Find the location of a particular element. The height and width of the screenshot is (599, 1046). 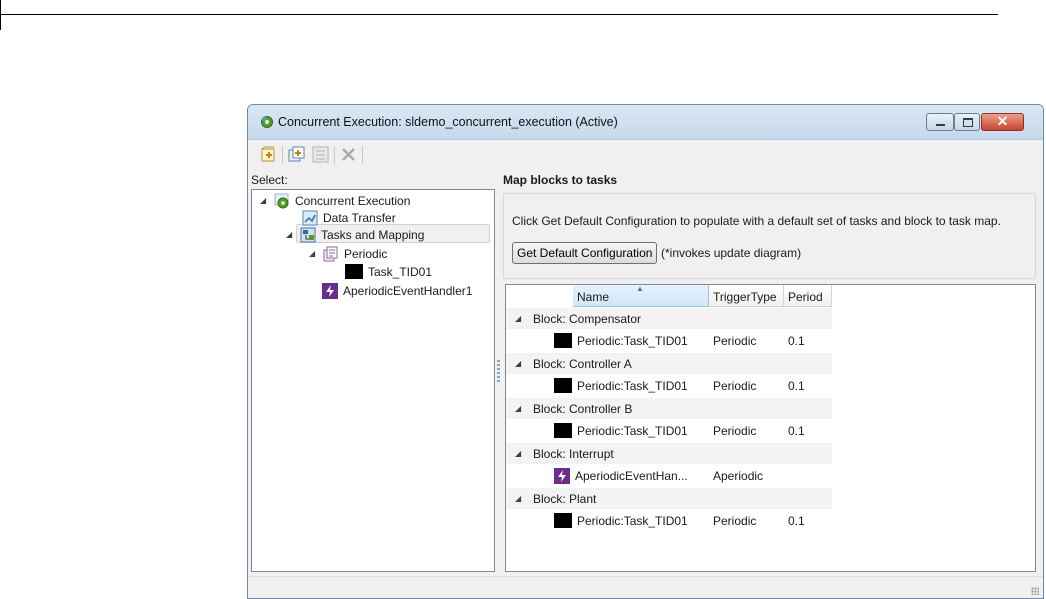

close-icon: ✕ is located at coordinates (1002, 121).